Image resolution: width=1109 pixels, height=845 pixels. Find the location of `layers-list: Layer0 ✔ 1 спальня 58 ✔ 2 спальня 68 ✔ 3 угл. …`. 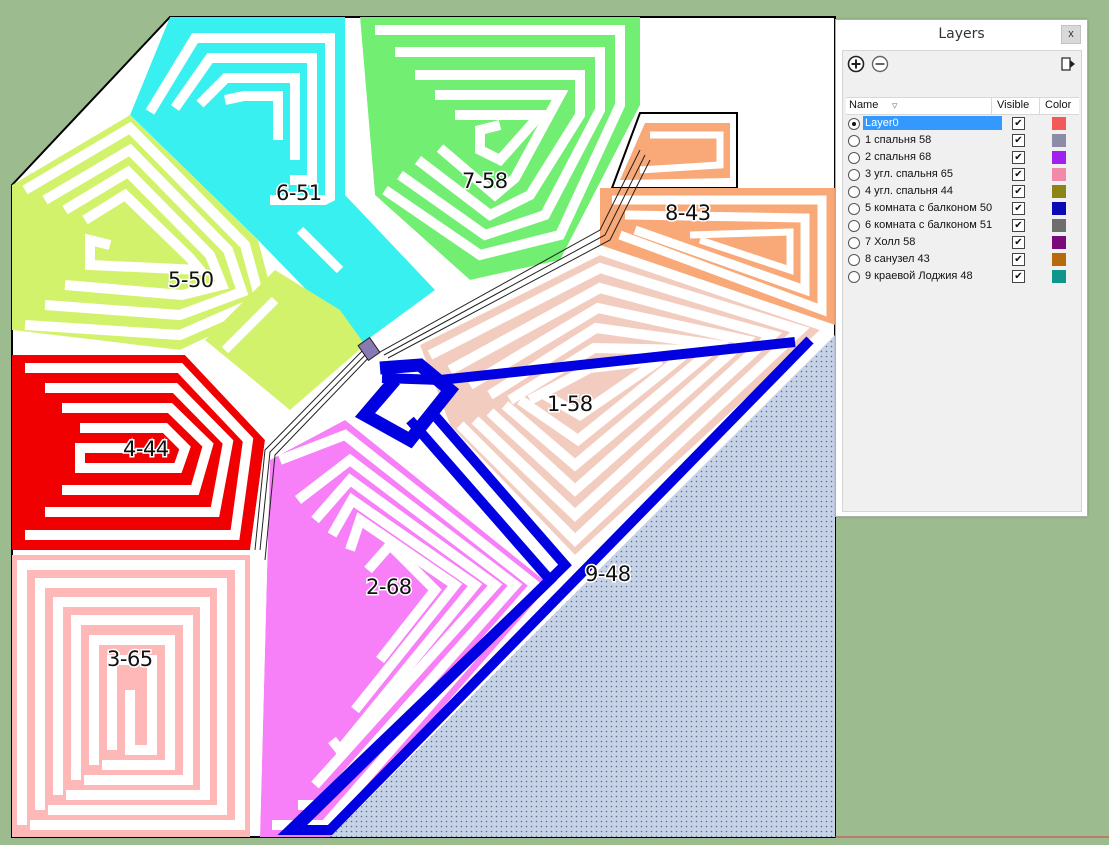

layers-list: Layer0 ✔ 1 спальня 58 ✔ 2 спальня 68 ✔ 3 угл. … is located at coordinates (962, 200).